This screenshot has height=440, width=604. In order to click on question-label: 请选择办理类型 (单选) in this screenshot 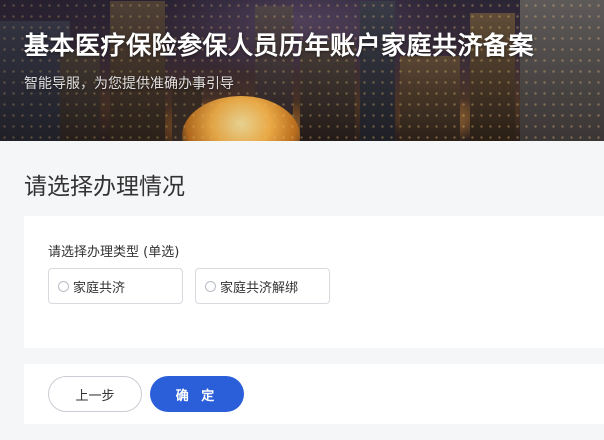, I will do `click(114, 252)`.